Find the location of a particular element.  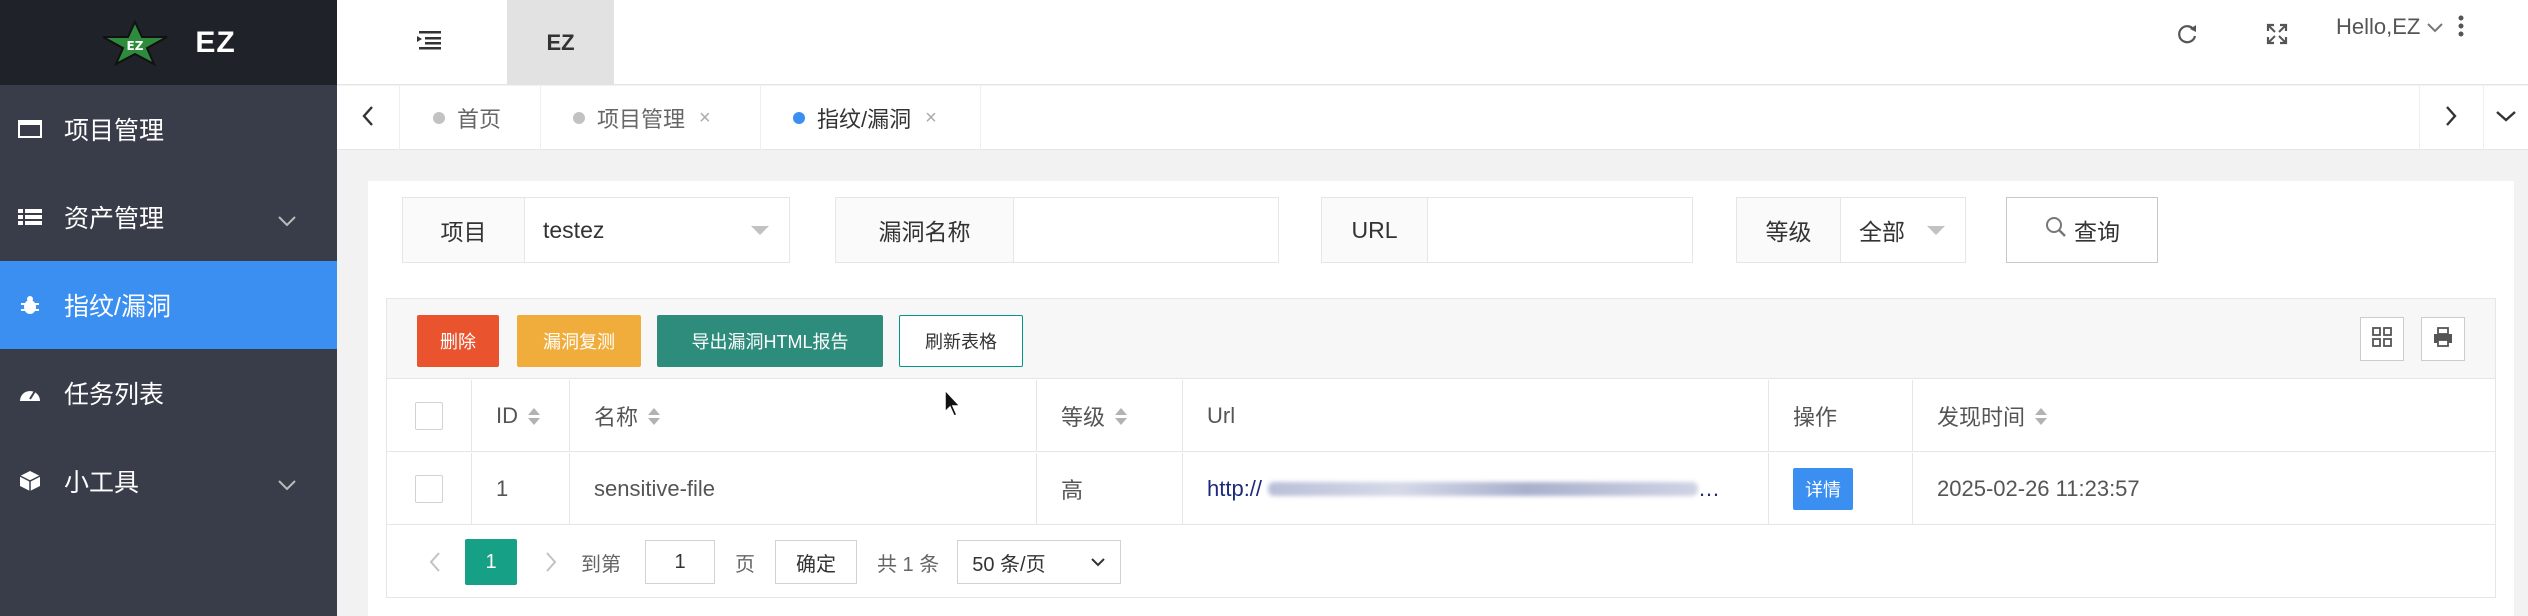

refresh-button is located at coordinates (2187, 36).